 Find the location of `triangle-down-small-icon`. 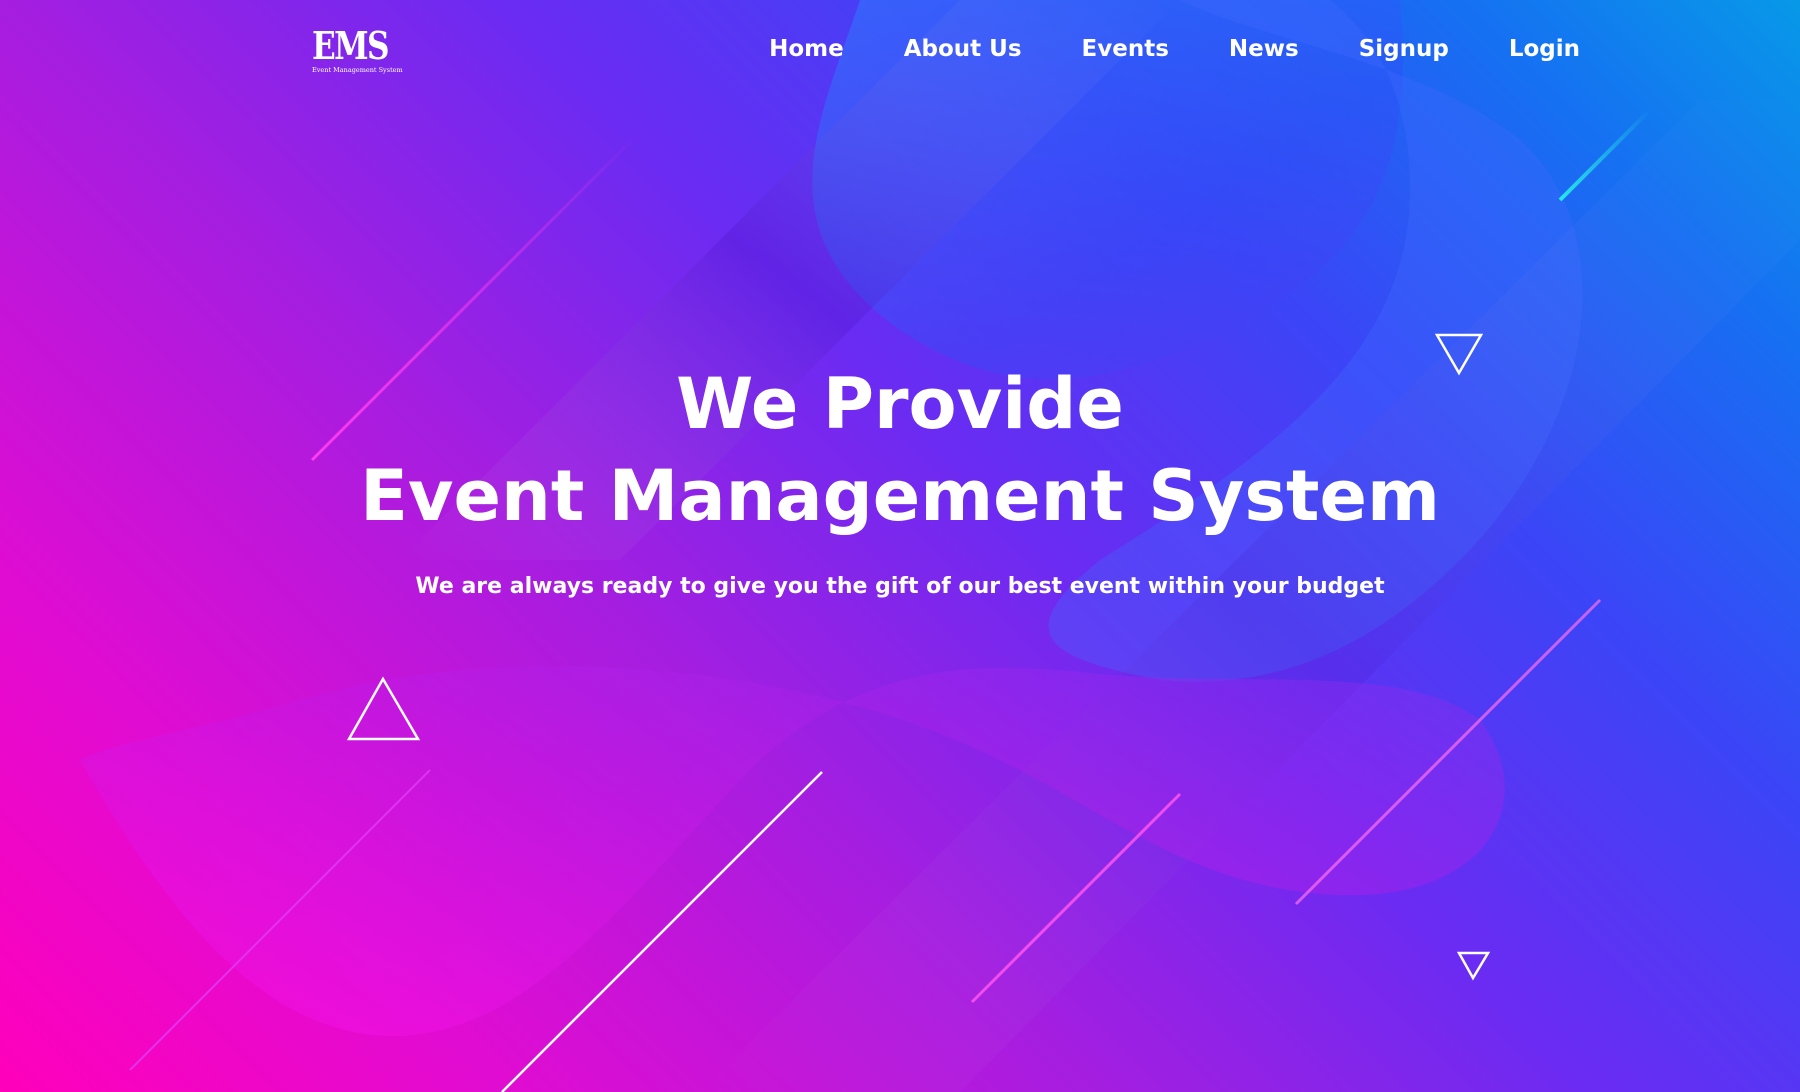

triangle-down-small-icon is located at coordinates (1473, 966).